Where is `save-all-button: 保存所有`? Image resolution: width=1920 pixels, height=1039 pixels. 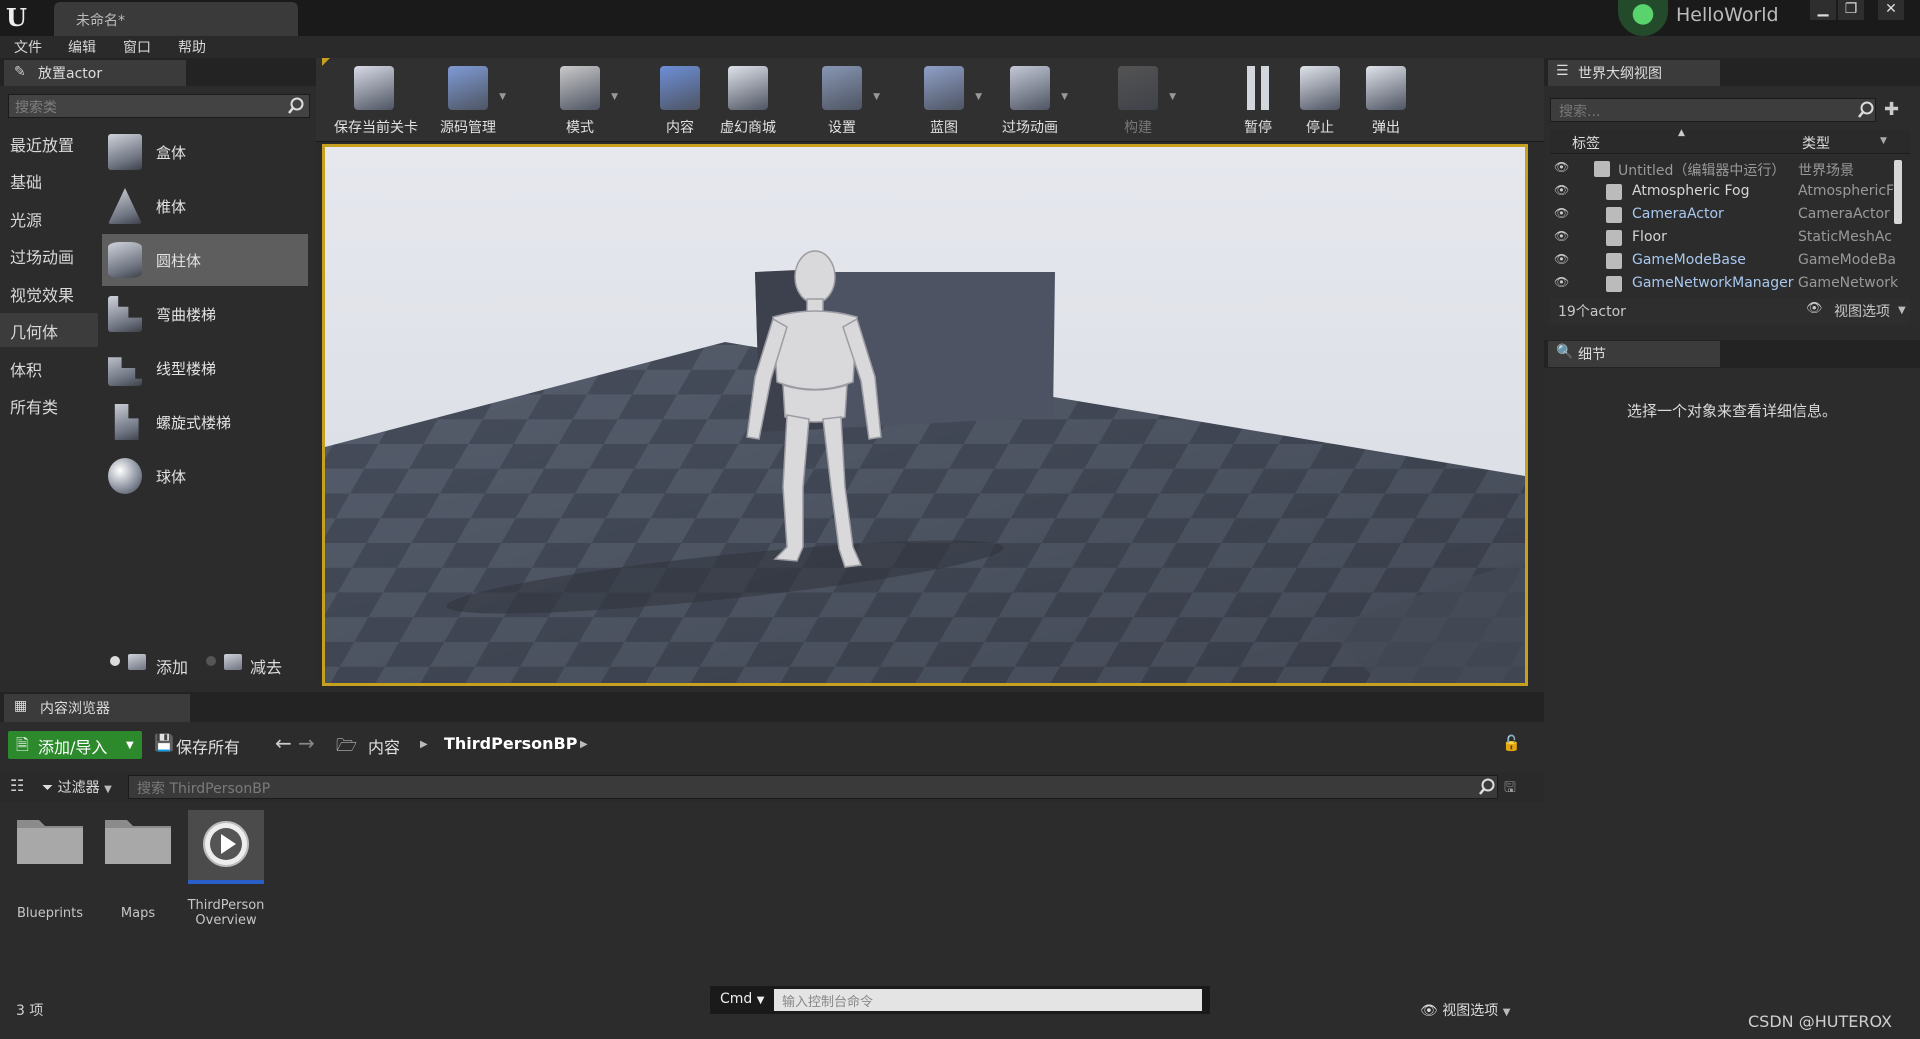
save-all-button: 保存所有 is located at coordinates (208, 746).